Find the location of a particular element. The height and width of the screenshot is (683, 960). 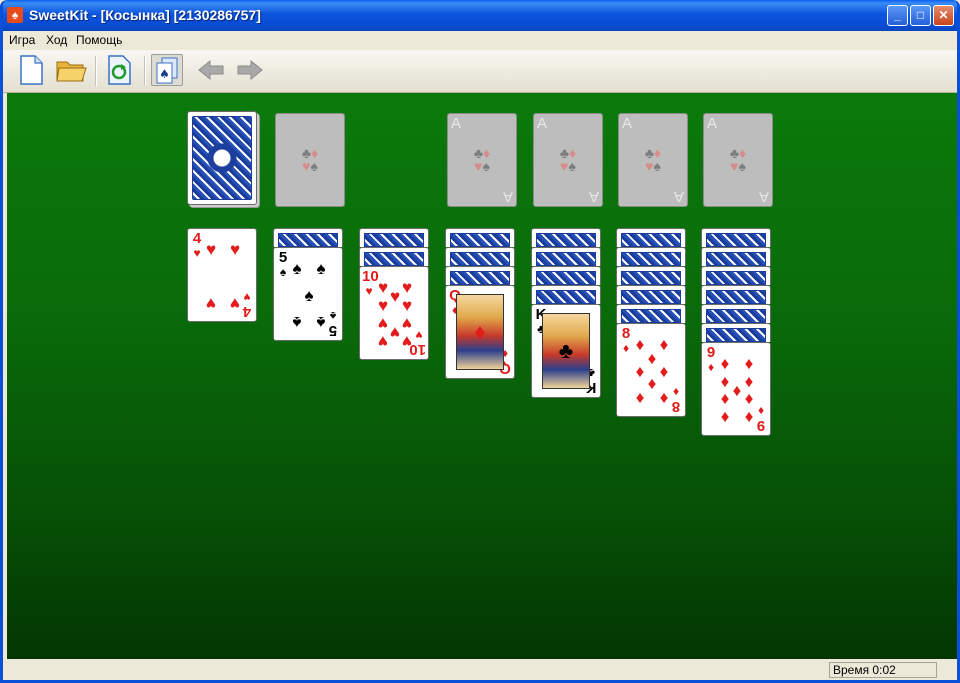

court-suit: ♦ is located at coordinates (480, 331).